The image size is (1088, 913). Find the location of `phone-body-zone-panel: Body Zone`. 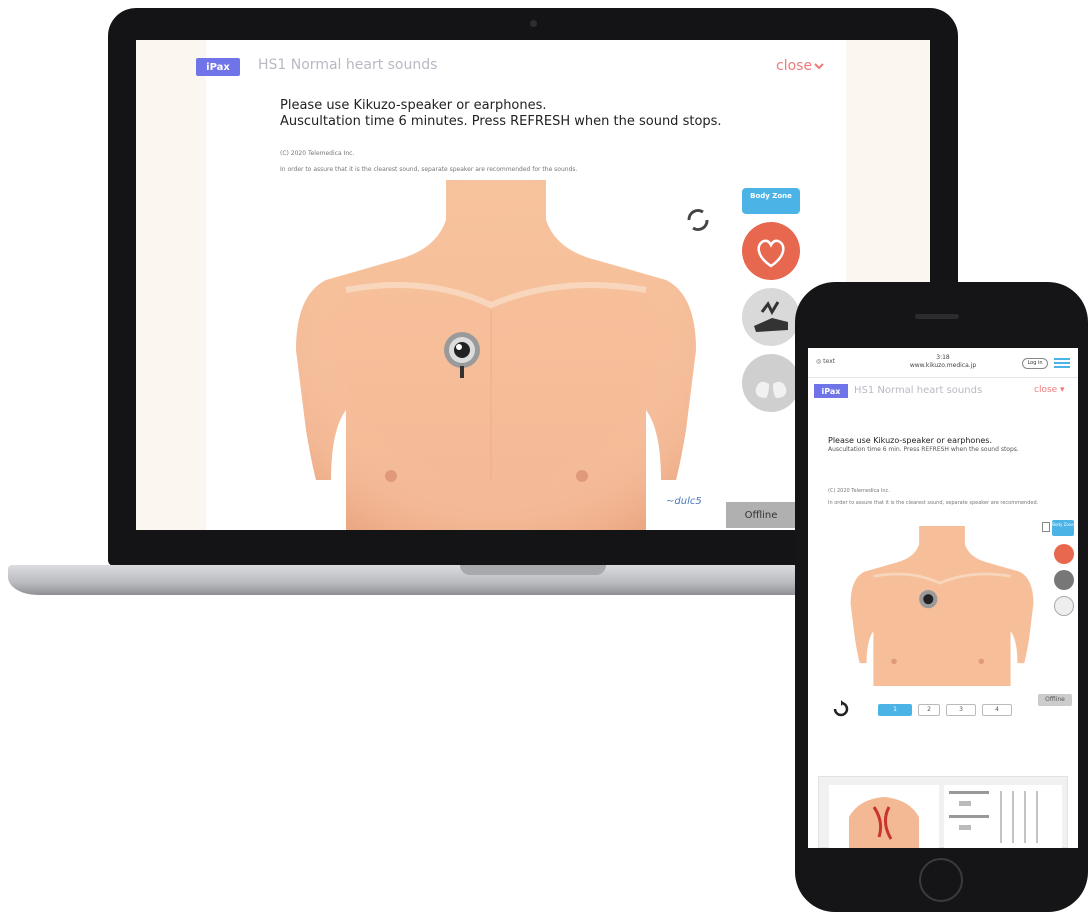

phone-body-zone-panel: Body Zone is located at coordinates (1058, 575).